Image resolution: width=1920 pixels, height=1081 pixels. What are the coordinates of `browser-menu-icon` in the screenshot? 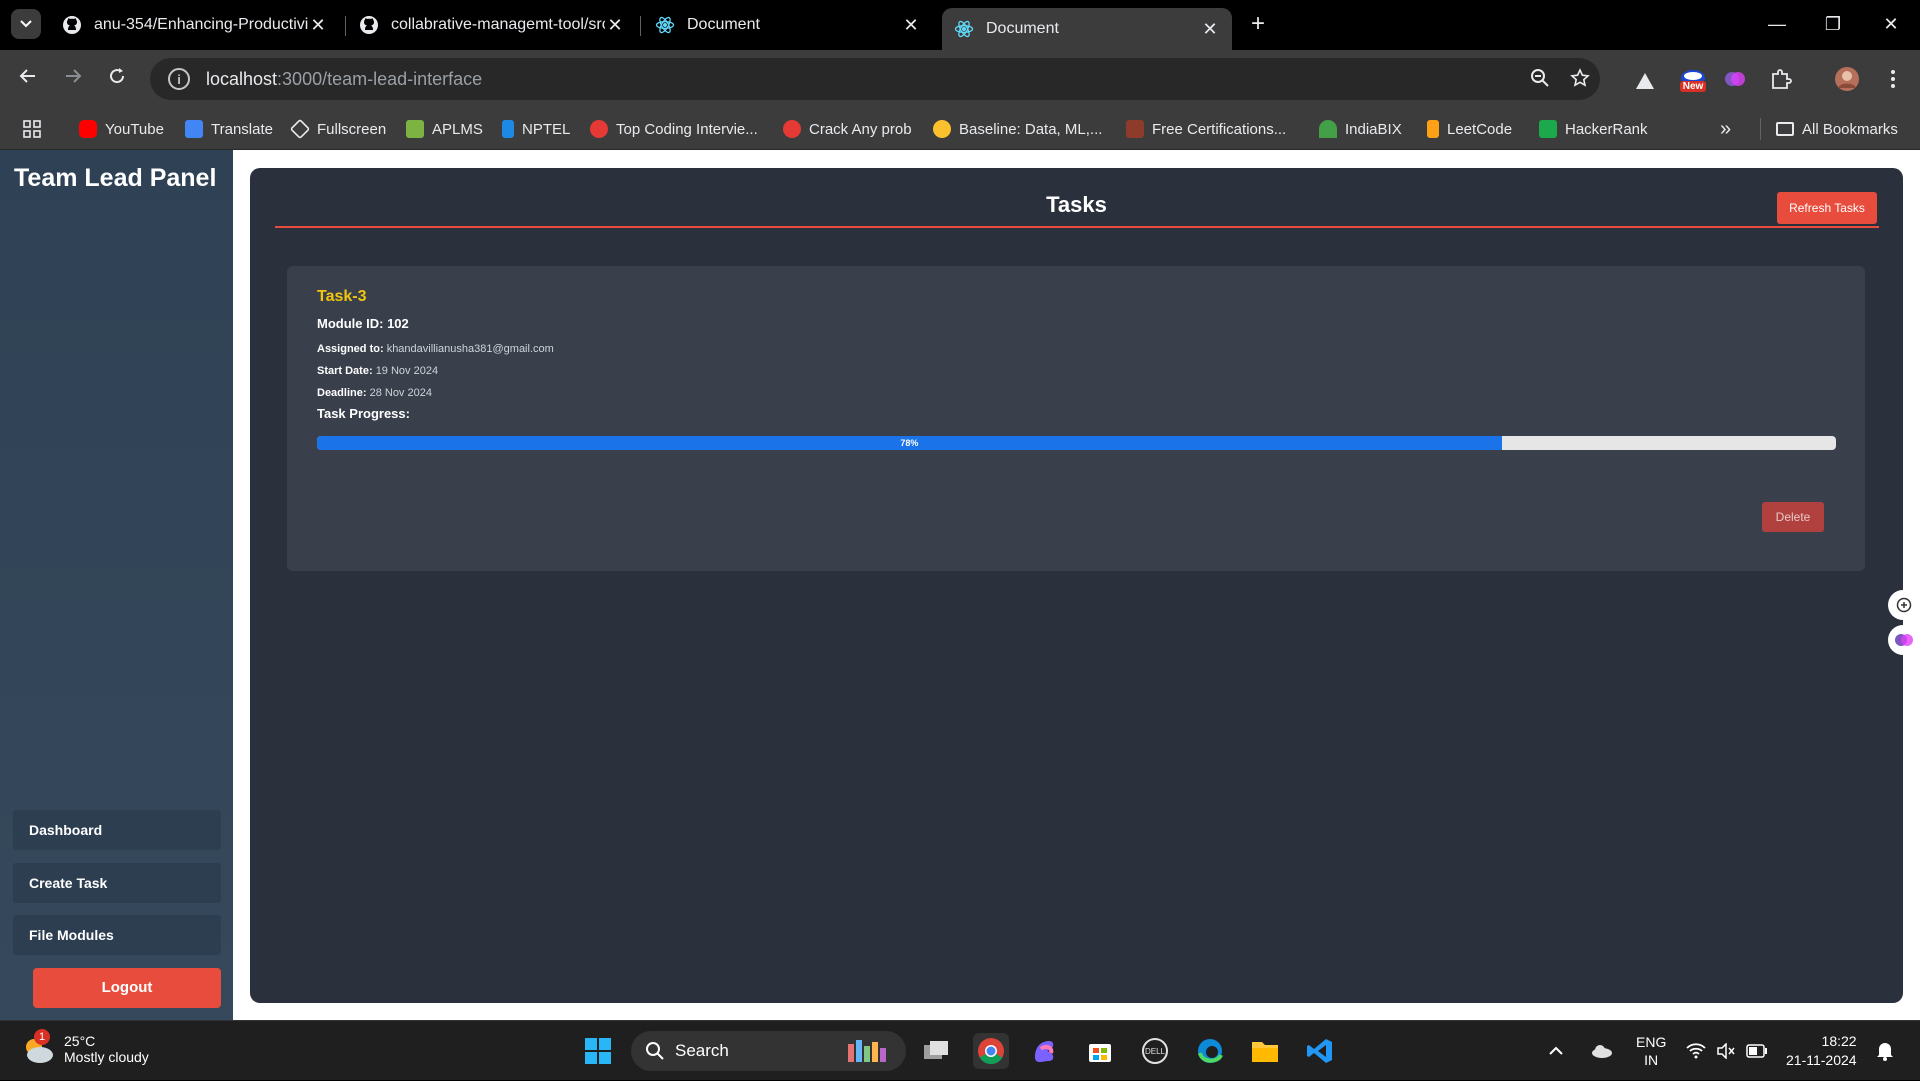 It's located at (1893, 79).